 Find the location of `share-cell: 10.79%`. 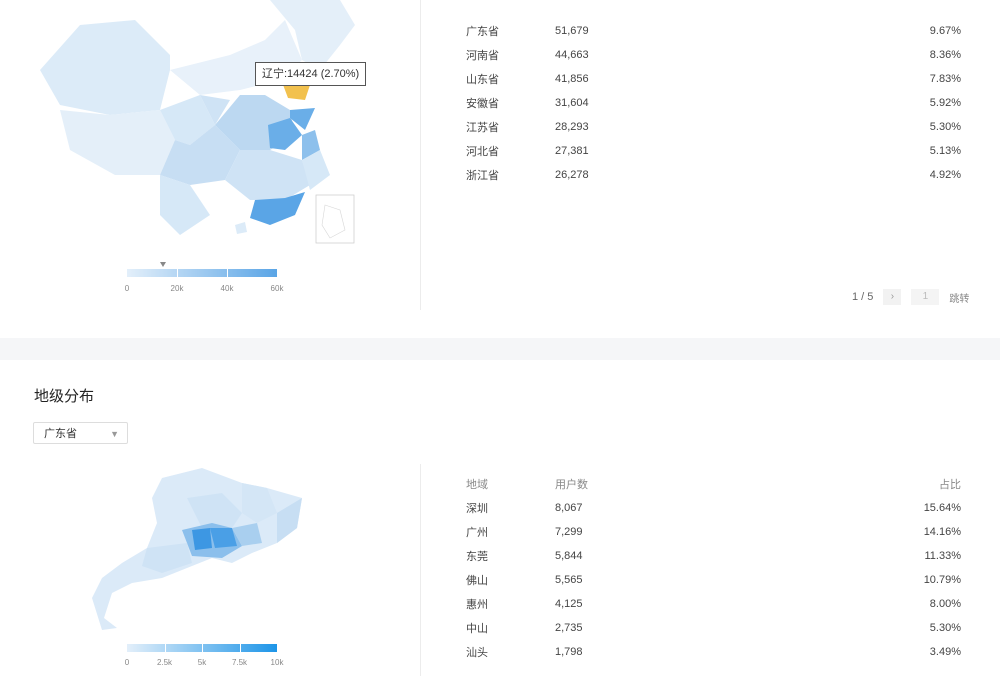

share-cell: 10.79% is located at coordinates (942, 580).